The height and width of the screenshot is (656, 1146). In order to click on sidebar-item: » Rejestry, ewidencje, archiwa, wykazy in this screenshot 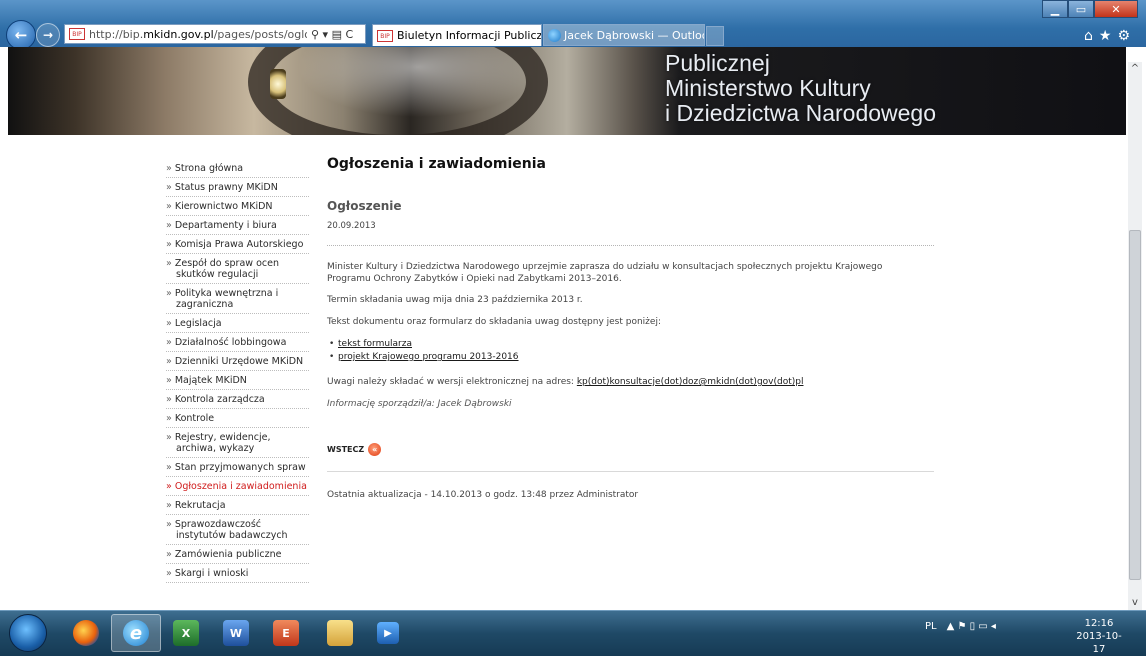, I will do `click(237, 443)`.